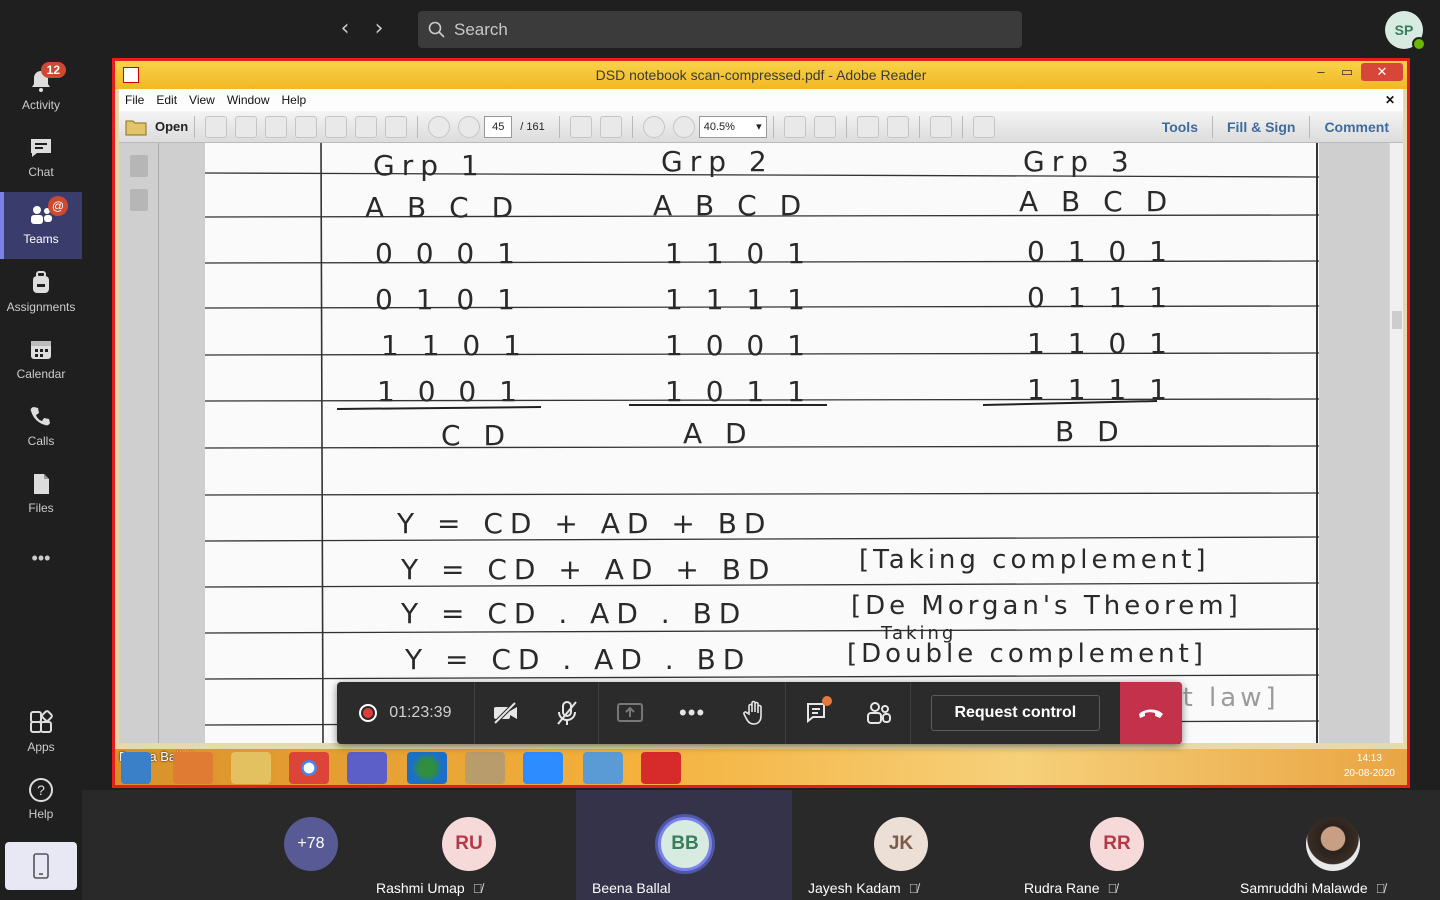 This screenshot has height=900, width=1440. Describe the element at coordinates (396, 126) in the screenshot. I see `email-icon` at that location.